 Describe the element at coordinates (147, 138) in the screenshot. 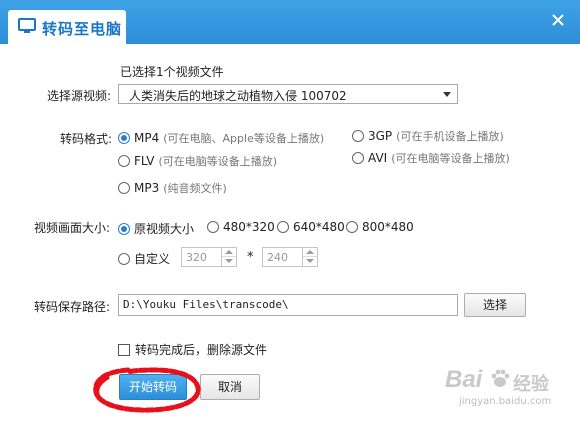

I see `format-option-label: MP4` at that location.